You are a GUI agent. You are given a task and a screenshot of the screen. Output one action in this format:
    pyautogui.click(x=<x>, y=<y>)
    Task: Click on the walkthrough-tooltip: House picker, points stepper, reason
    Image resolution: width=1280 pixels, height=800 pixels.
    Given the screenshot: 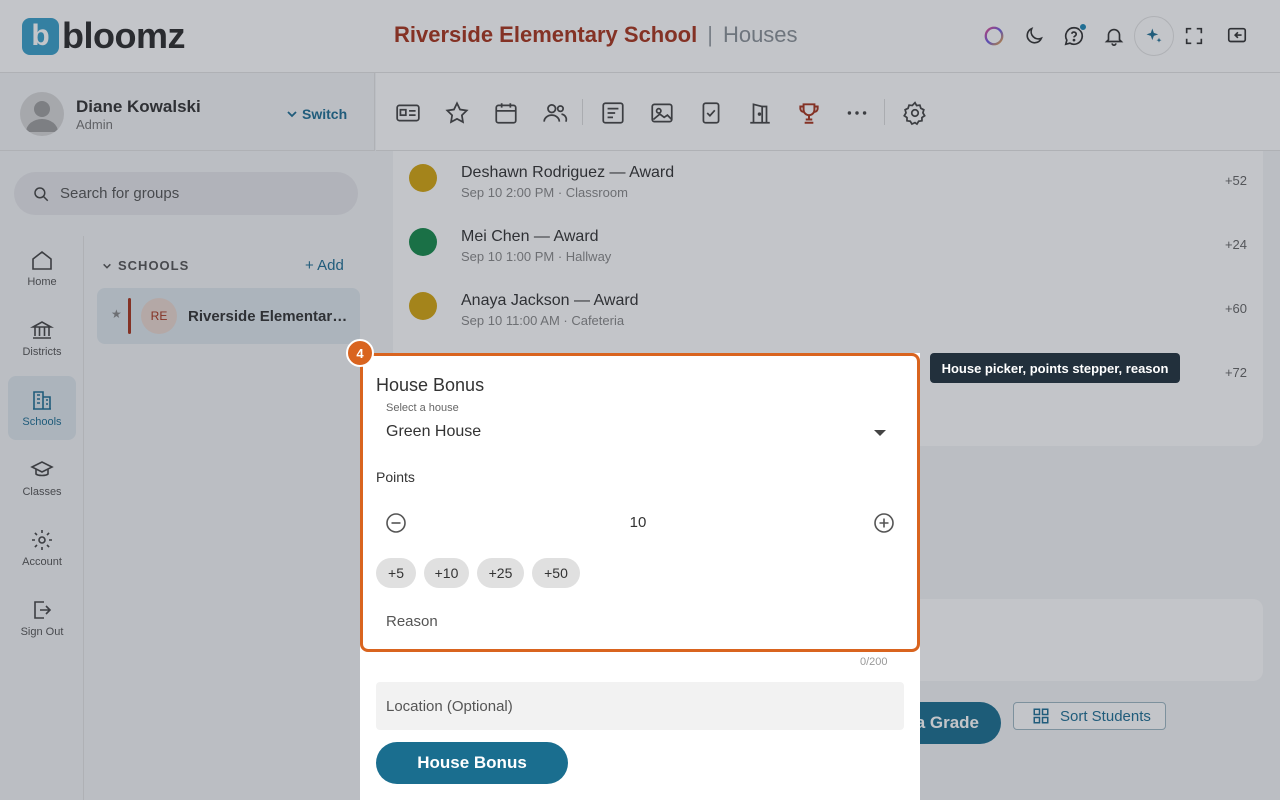 What is the action you would take?
    pyautogui.click(x=1055, y=368)
    